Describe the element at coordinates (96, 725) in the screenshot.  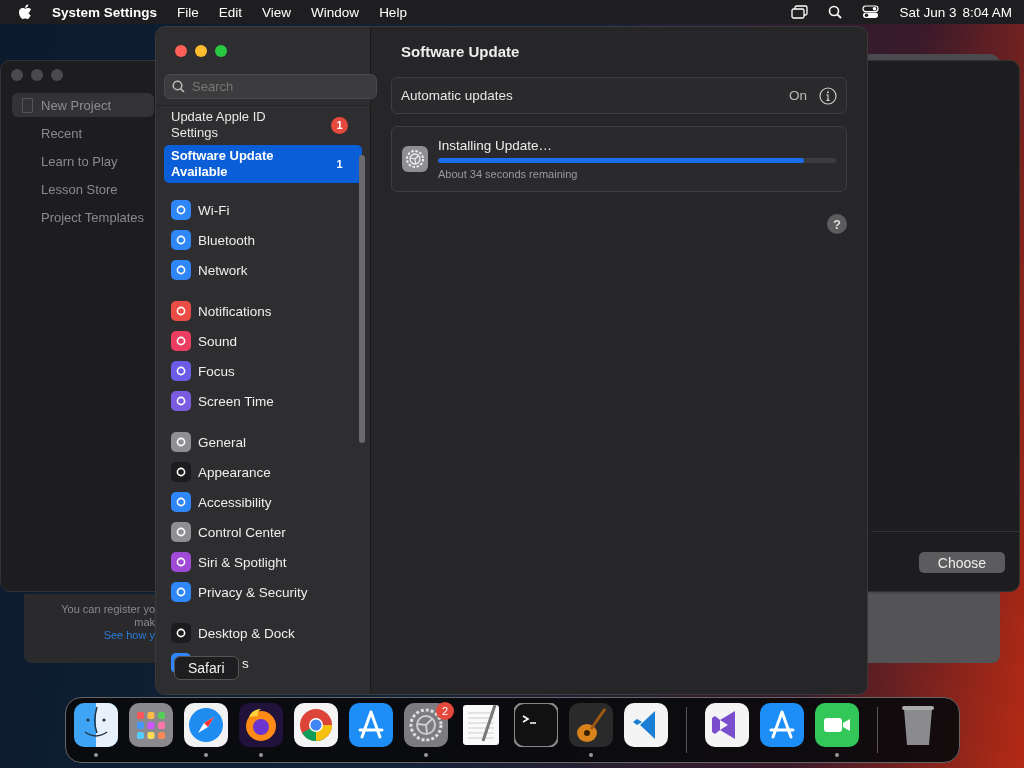
I see `finder-icon` at that location.